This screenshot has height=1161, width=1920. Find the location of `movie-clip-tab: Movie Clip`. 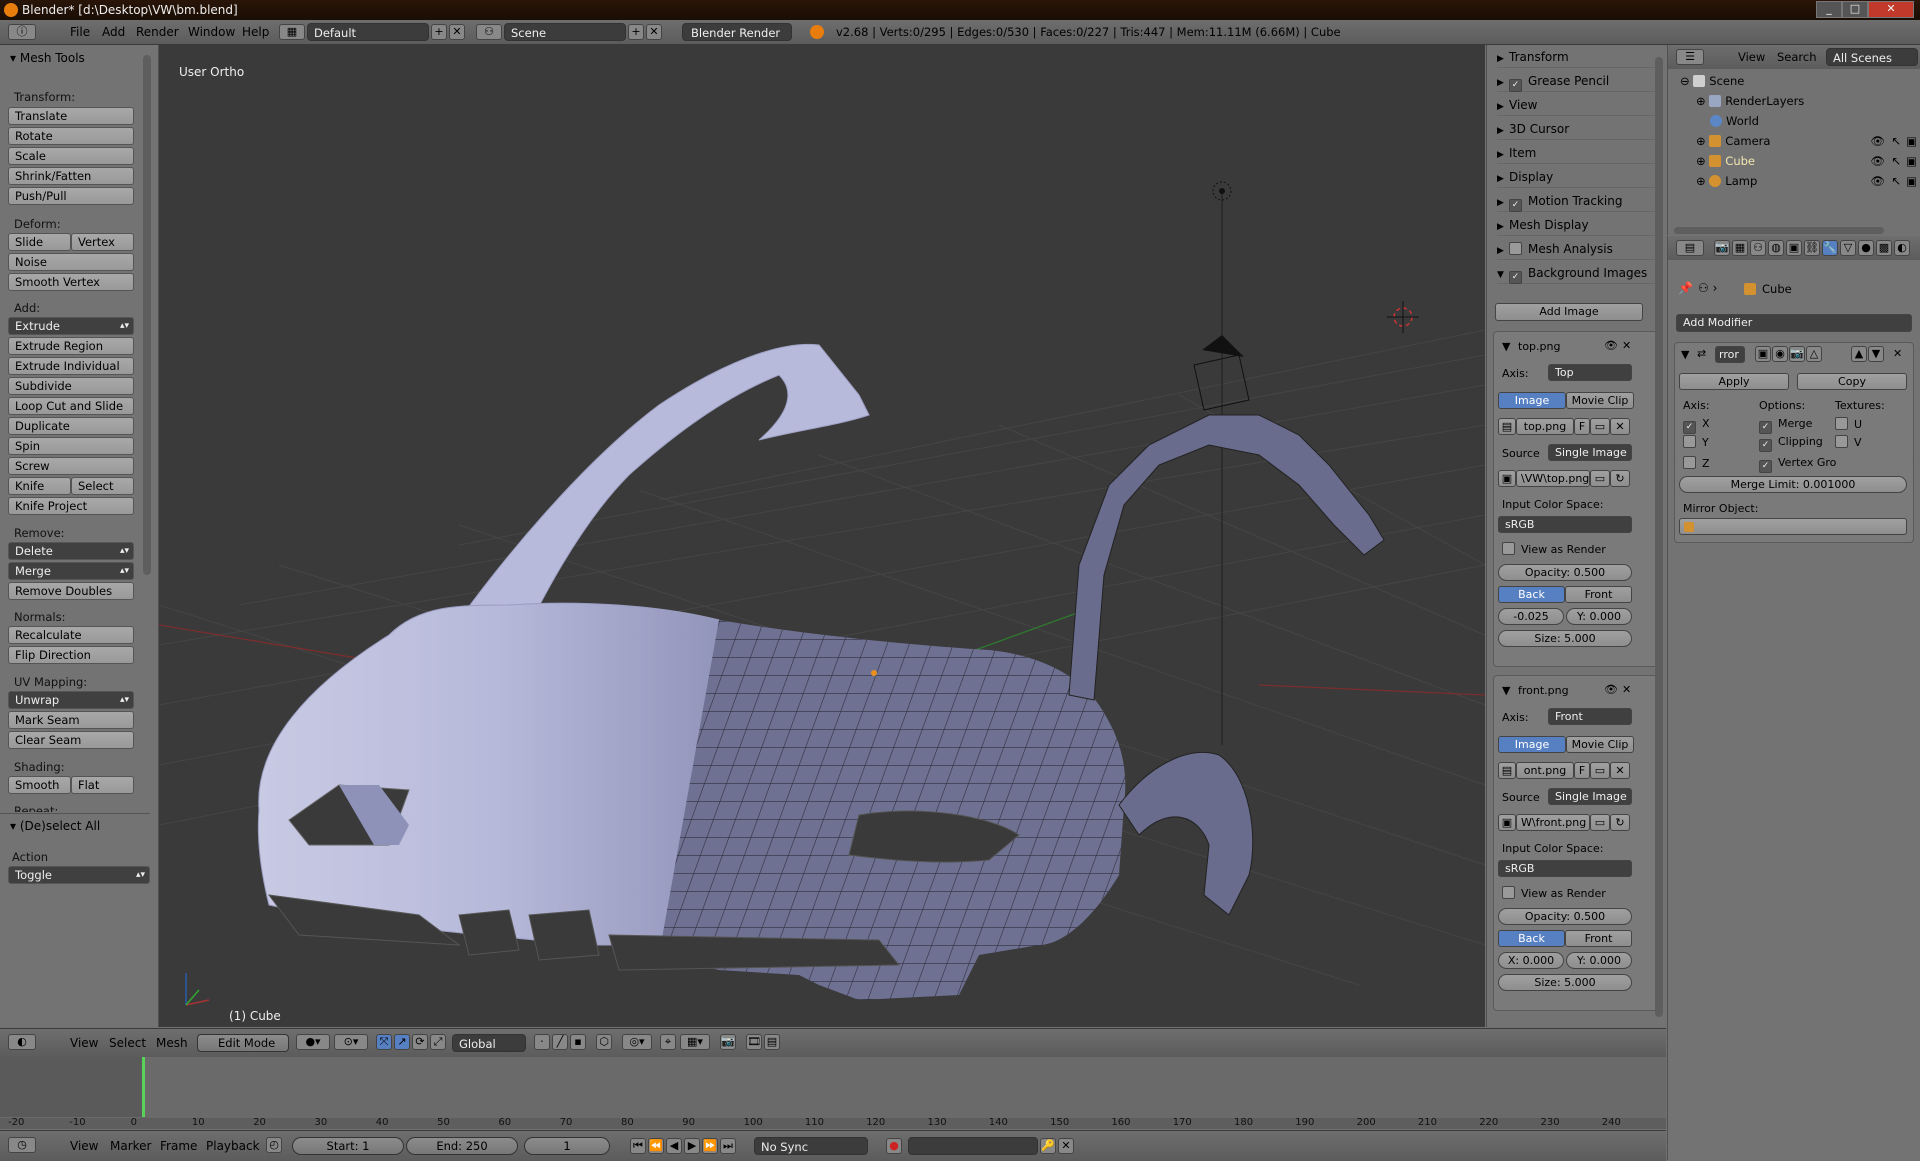

movie-clip-tab: Movie Clip is located at coordinates (1600, 400).